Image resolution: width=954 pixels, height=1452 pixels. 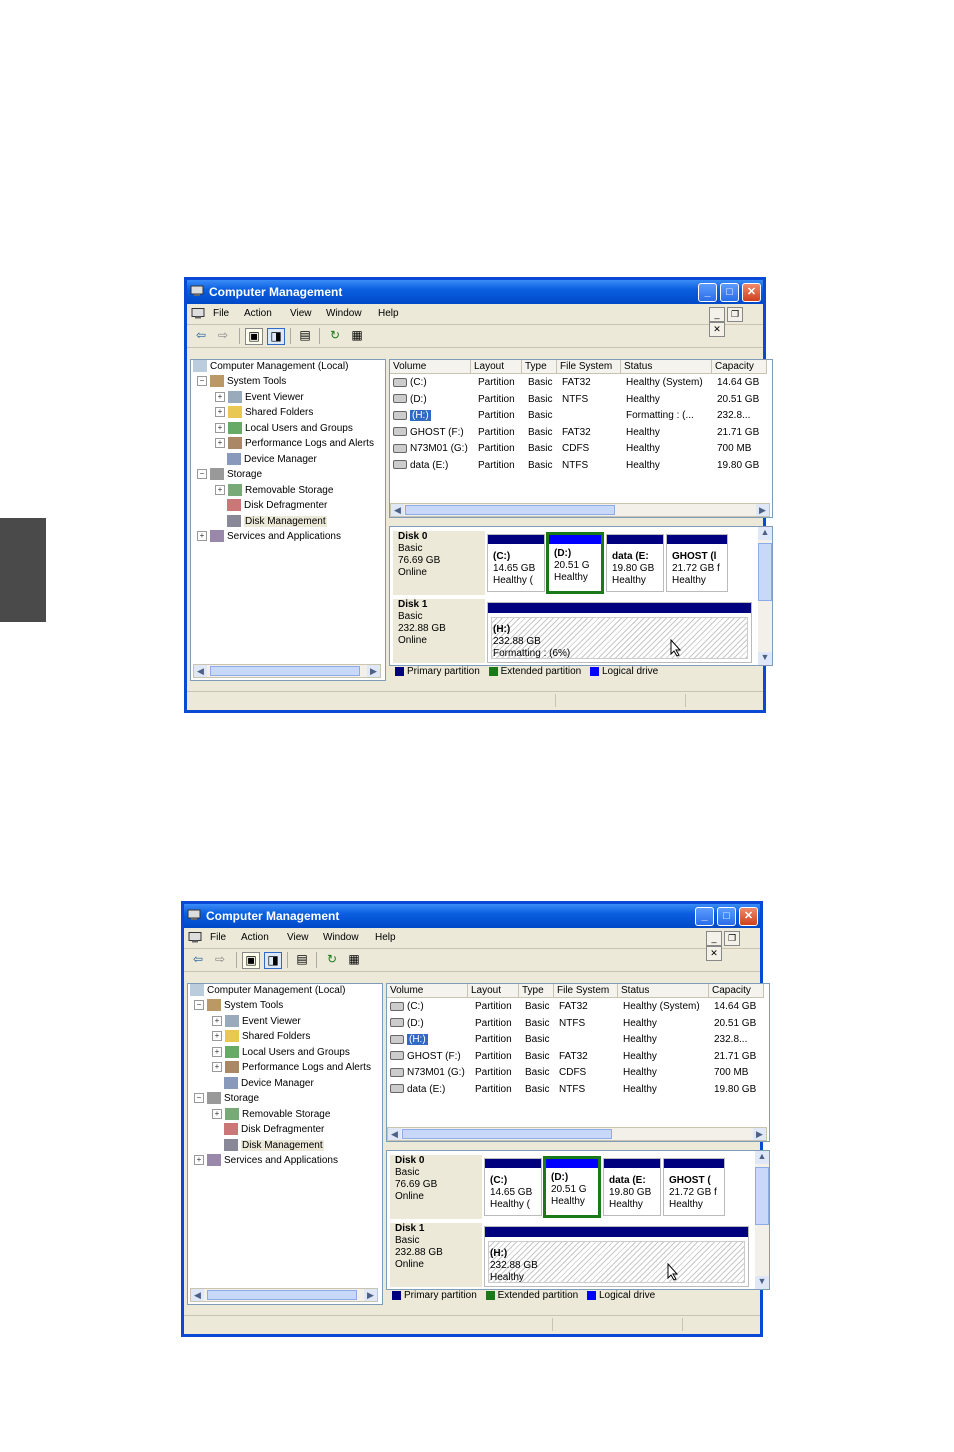 I want to click on column-header-volume: Volume, so click(x=427, y=991).